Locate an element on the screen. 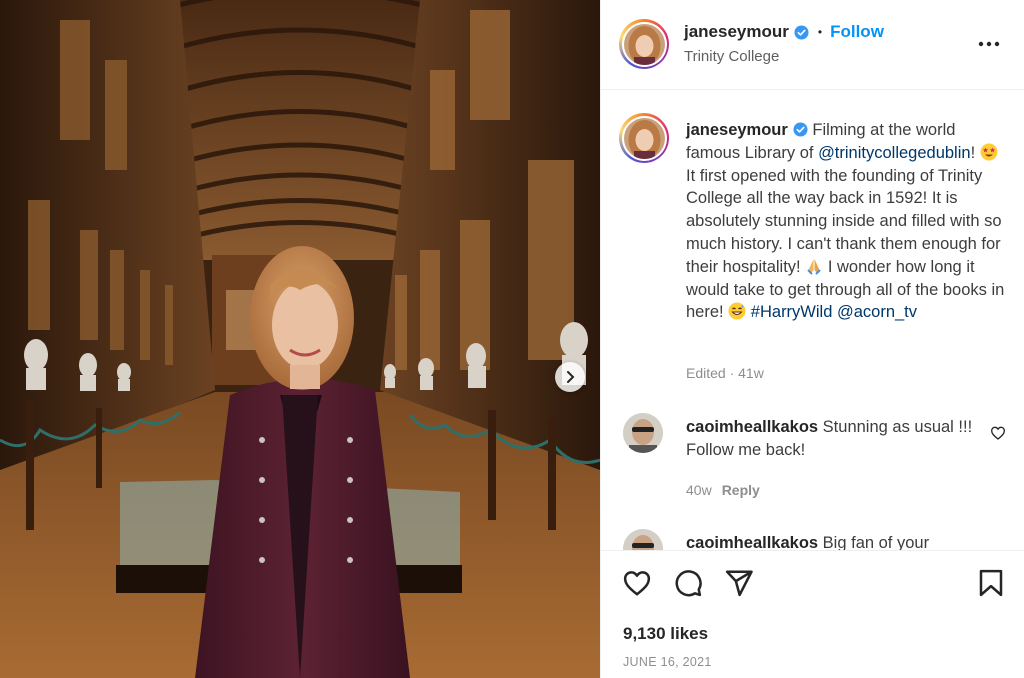 The height and width of the screenshot is (678, 1024). bookmark-icon is located at coordinates (991, 583).